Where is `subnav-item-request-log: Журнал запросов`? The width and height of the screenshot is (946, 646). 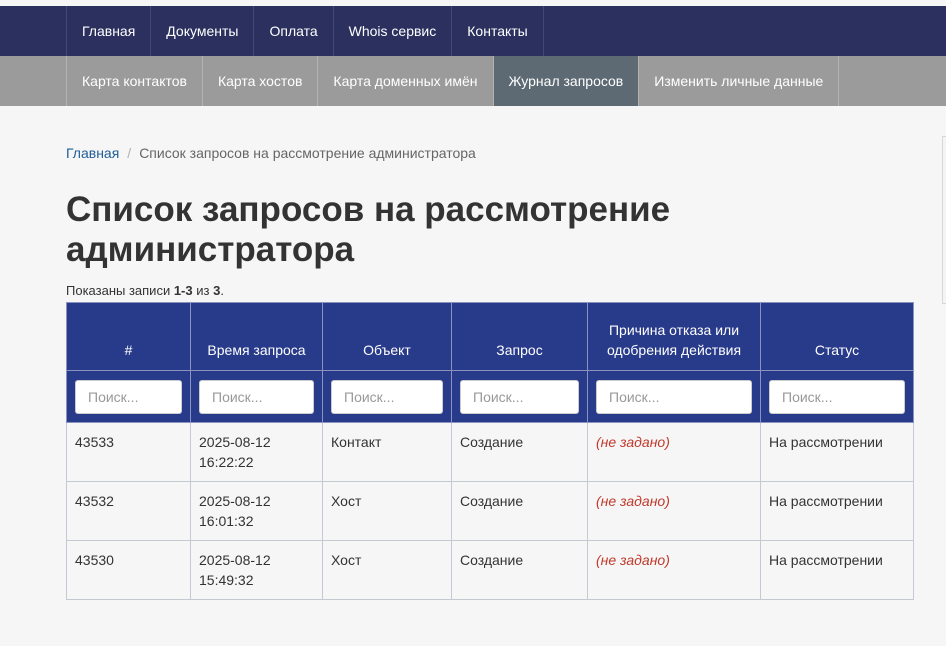
subnav-item-request-log: Журнал запросов is located at coordinates (565, 81).